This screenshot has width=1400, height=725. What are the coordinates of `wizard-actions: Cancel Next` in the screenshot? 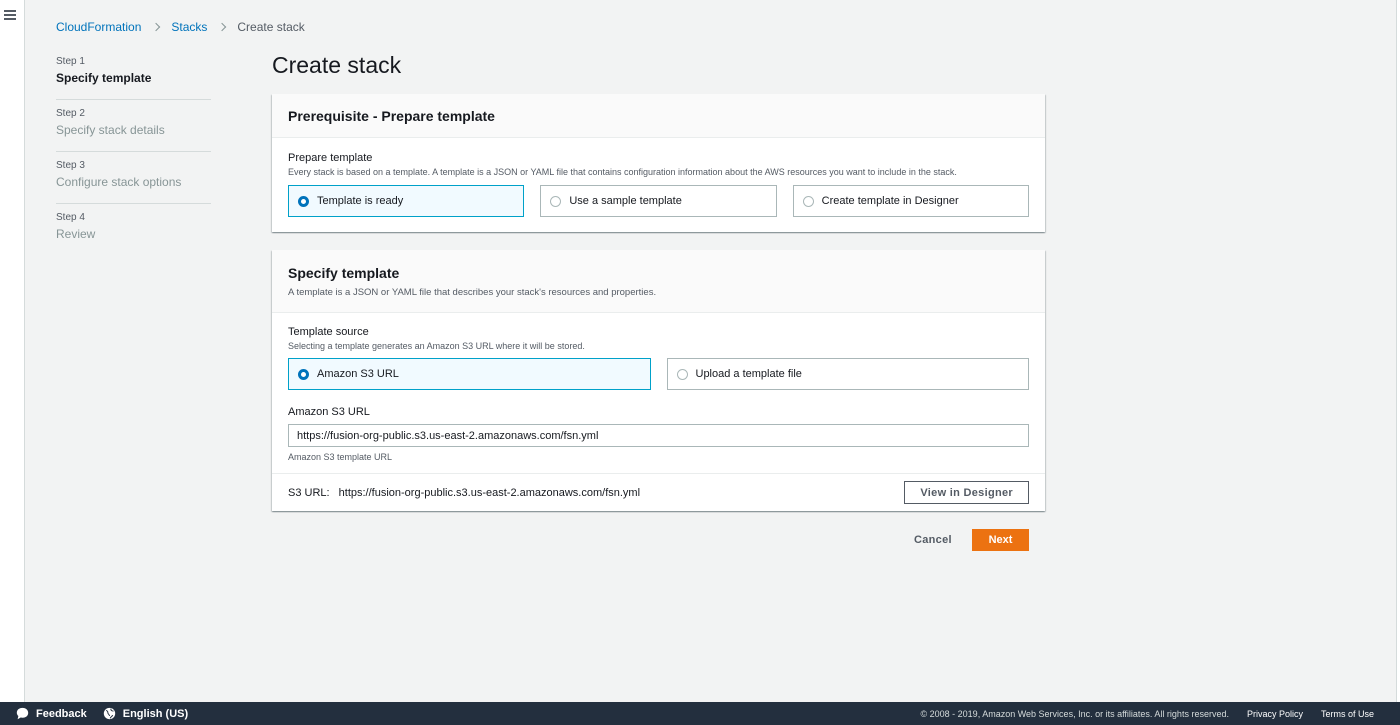 It's located at (964, 540).